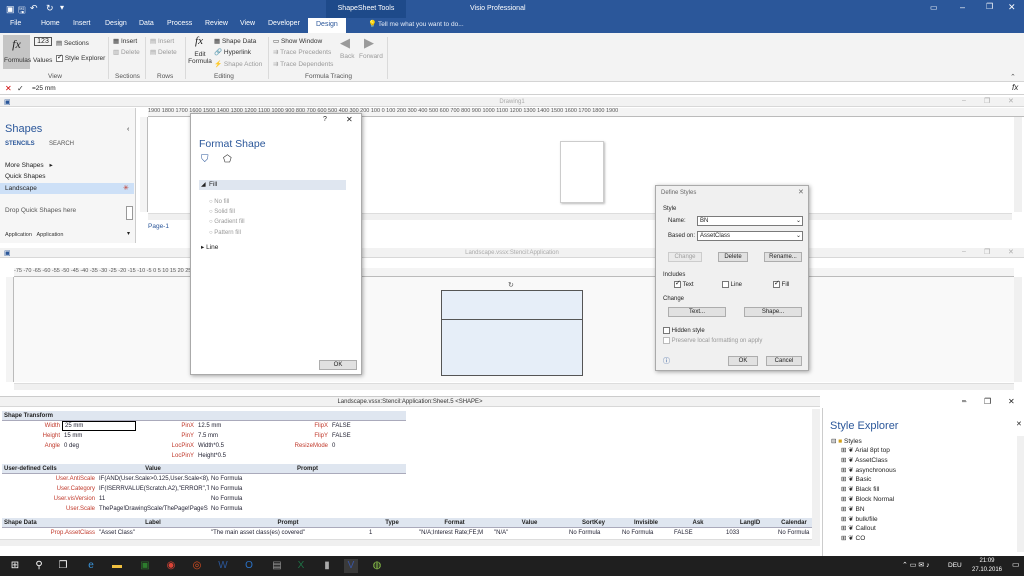  Describe the element at coordinates (43, 52) in the screenshot. I see `values-button: 123 Values` at that location.